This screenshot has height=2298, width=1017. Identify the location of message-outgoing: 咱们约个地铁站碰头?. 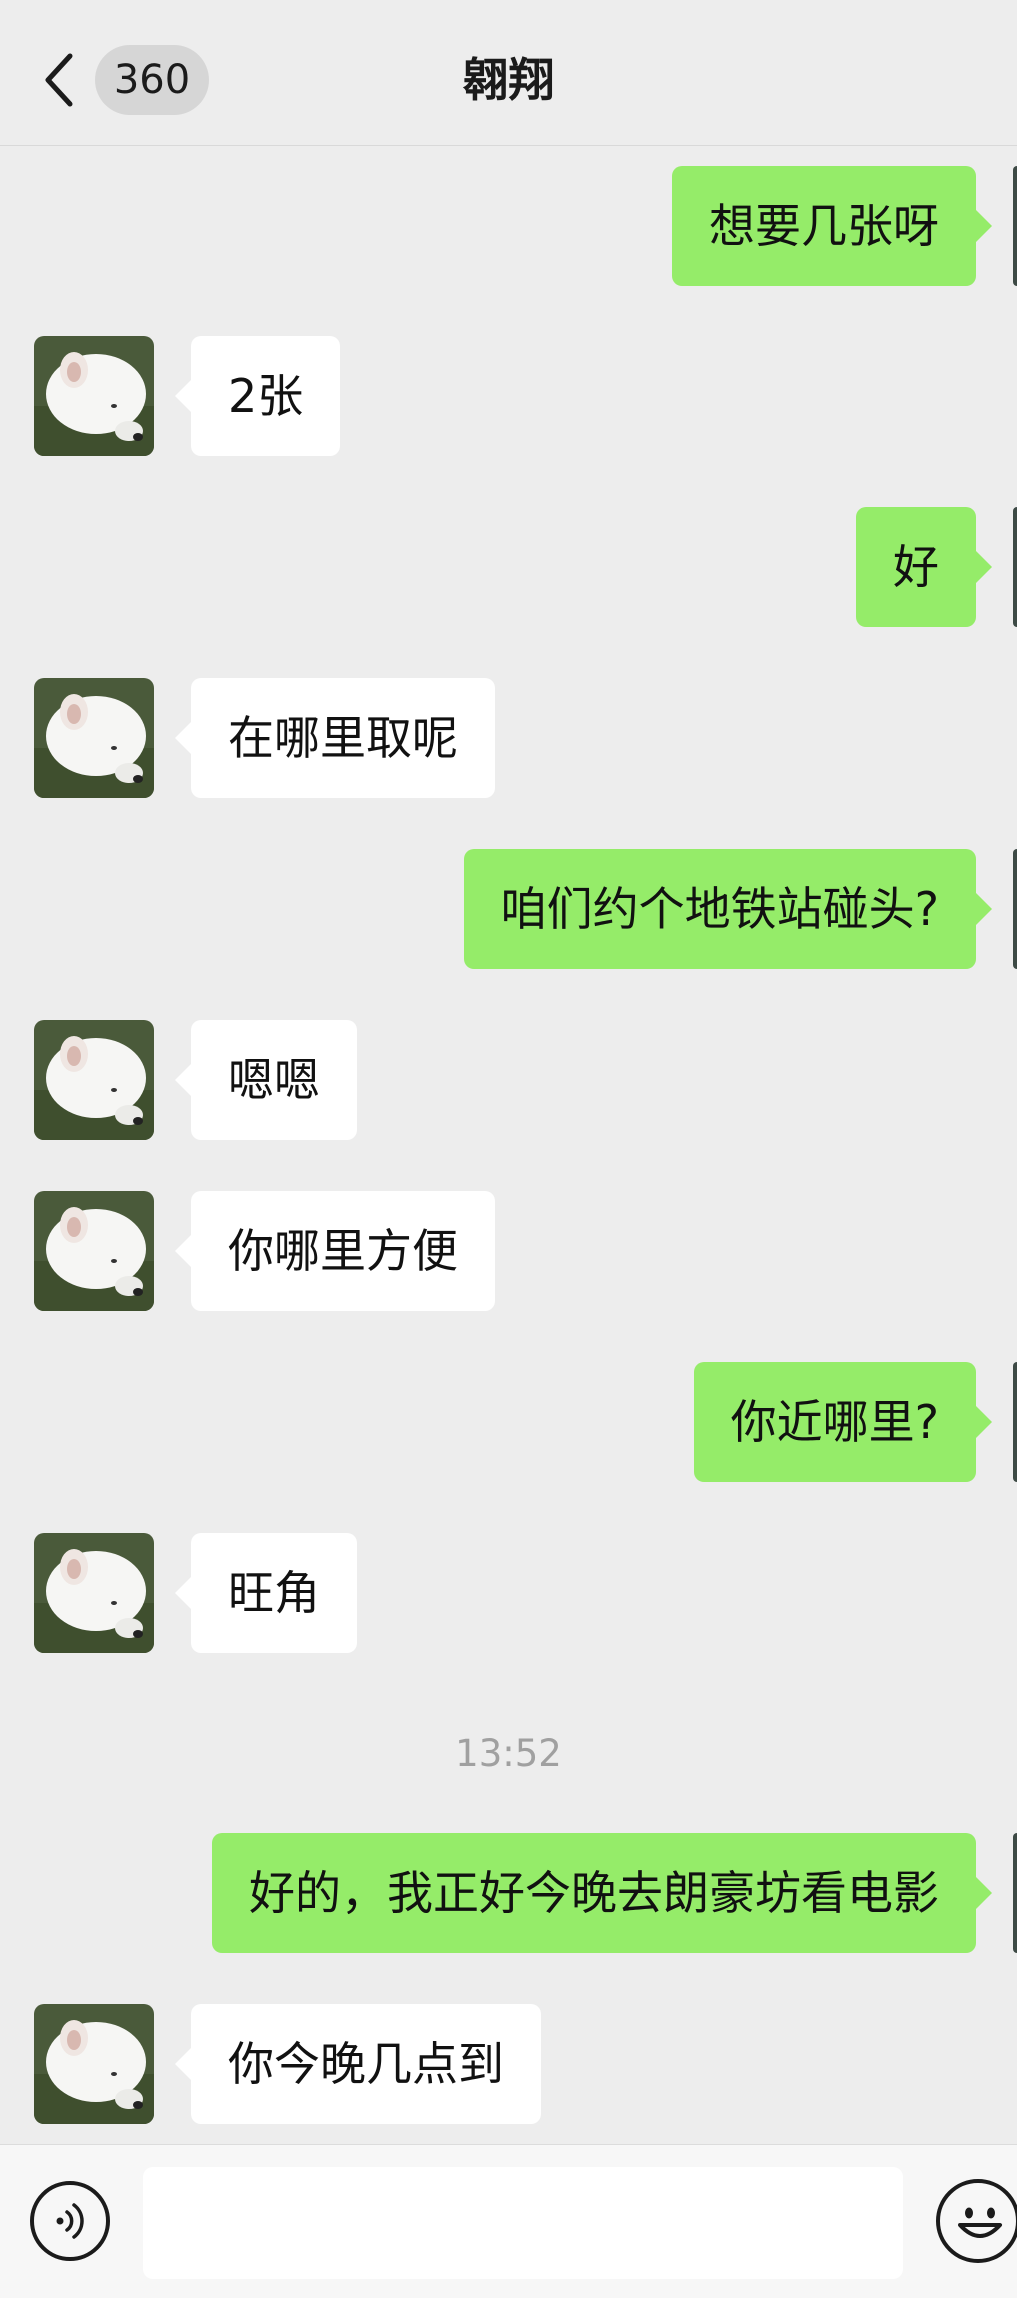
(508, 909).